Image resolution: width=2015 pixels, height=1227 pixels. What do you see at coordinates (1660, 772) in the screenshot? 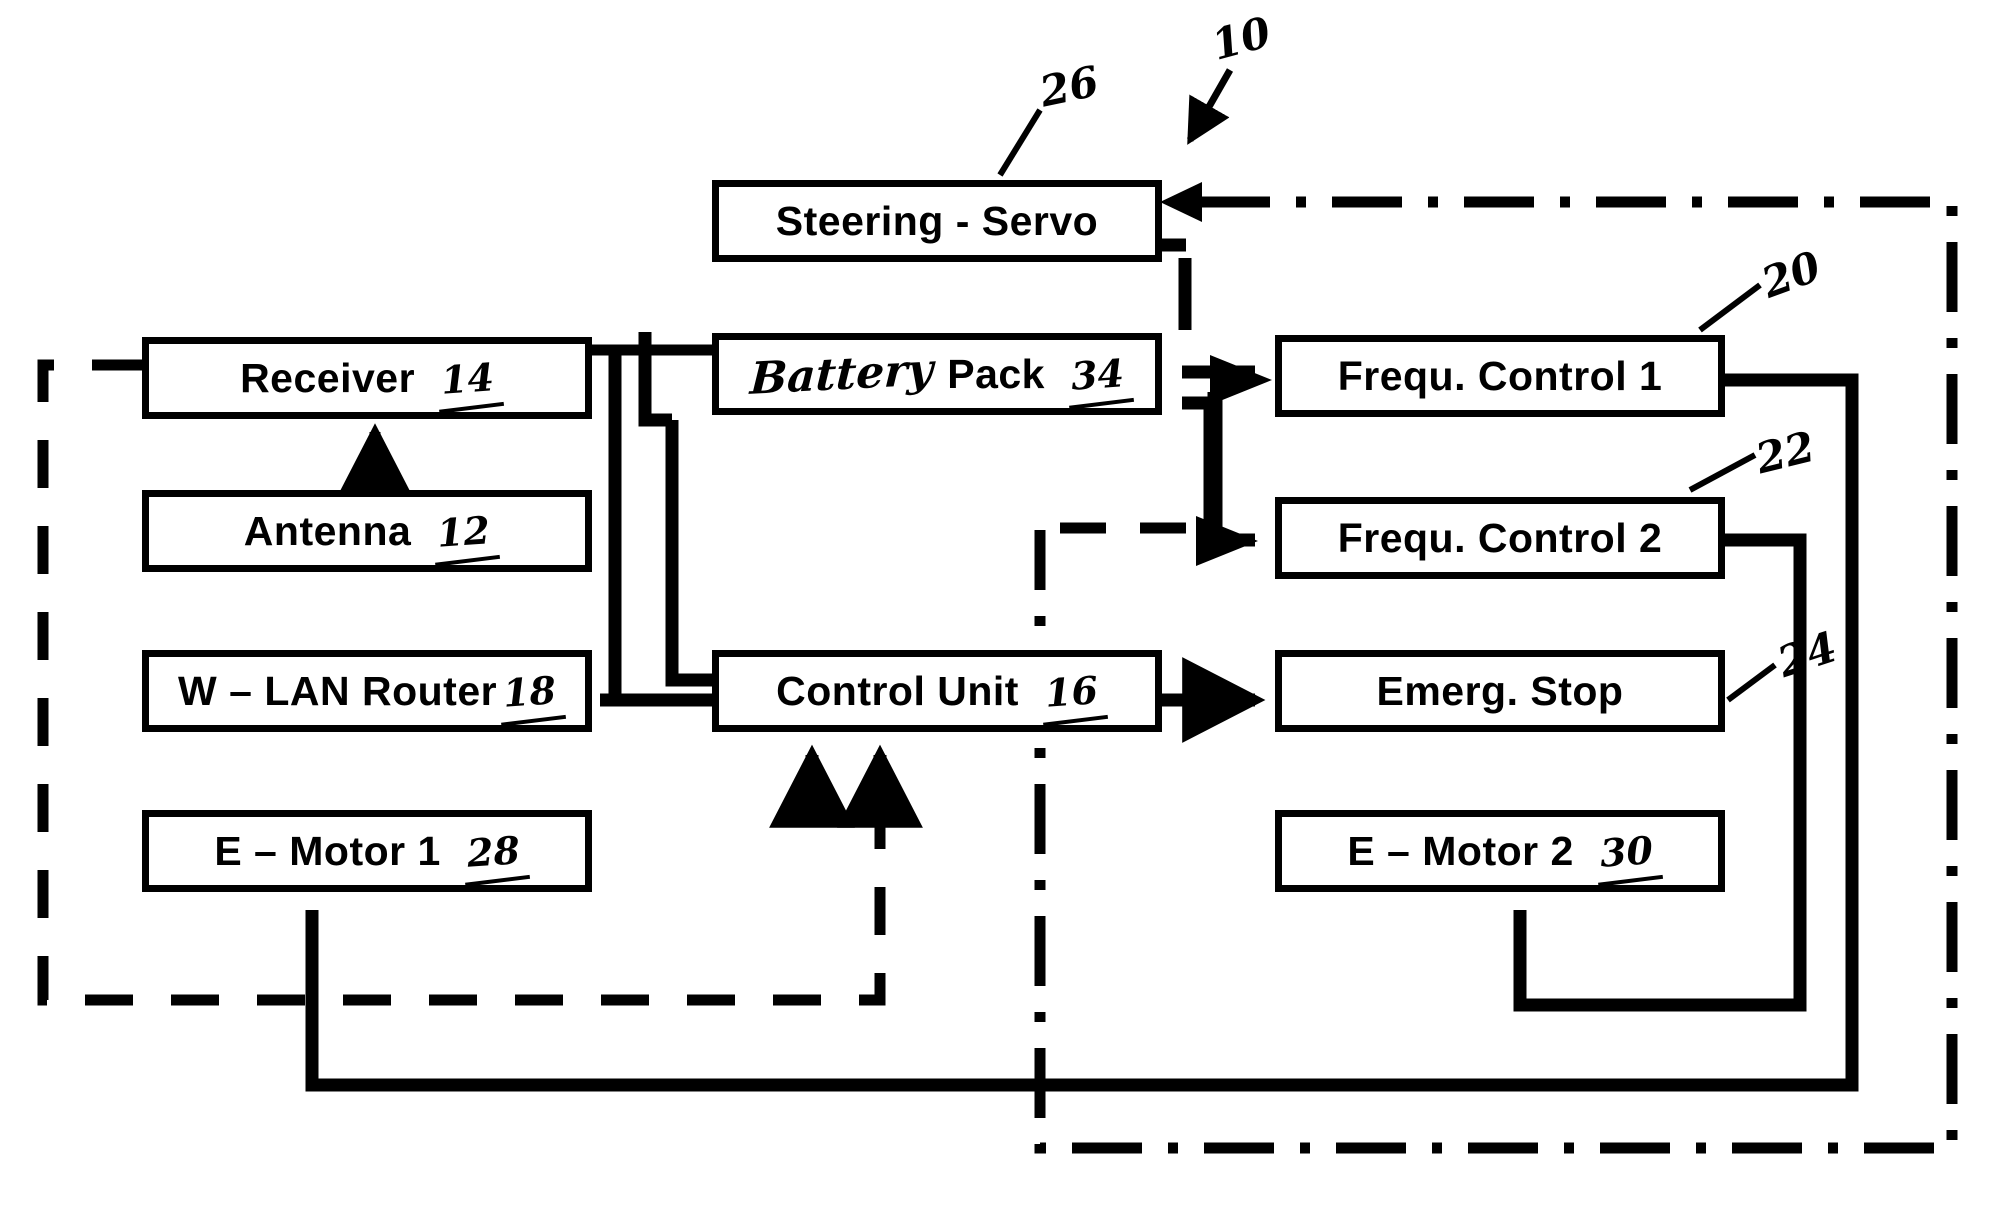
I see `wire-frequ2-to-motor2` at bounding box center [1660, 772].